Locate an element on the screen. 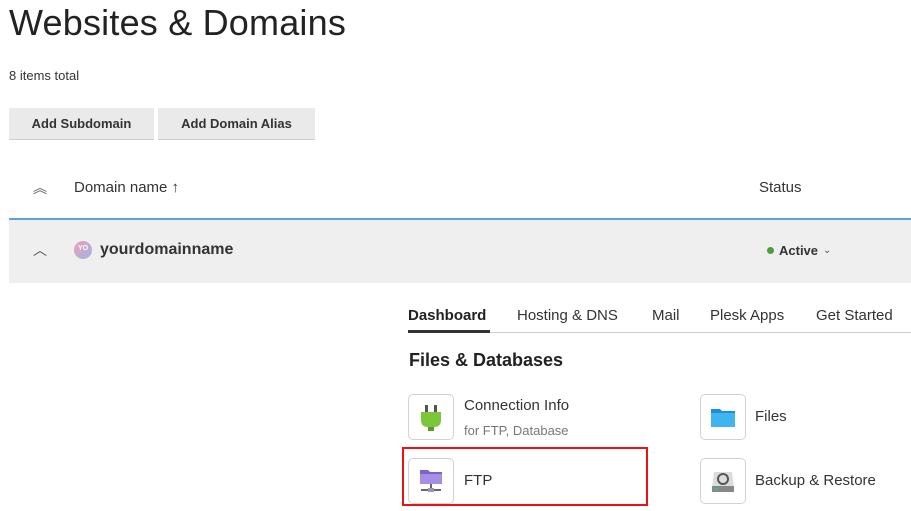 This screenshot has width=911, height=511. backup-restore-button is located at coordinates (723, 481).